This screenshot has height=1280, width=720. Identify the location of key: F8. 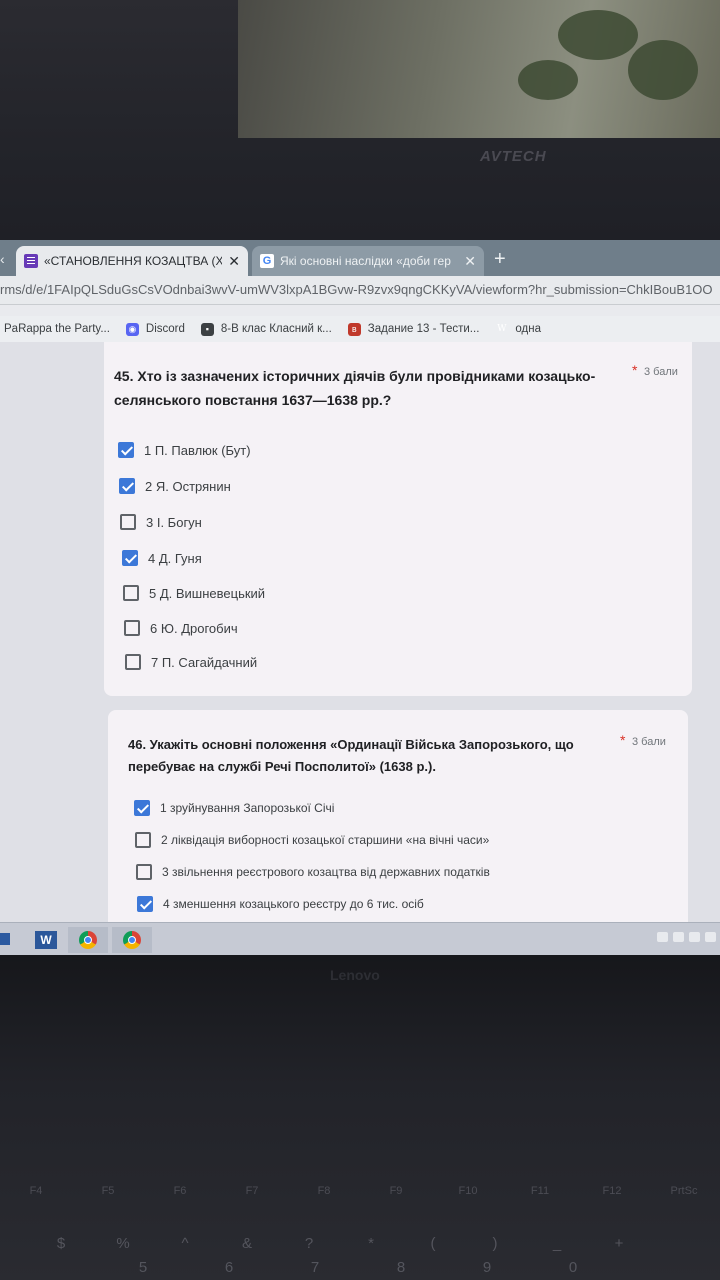
(324, 1191).